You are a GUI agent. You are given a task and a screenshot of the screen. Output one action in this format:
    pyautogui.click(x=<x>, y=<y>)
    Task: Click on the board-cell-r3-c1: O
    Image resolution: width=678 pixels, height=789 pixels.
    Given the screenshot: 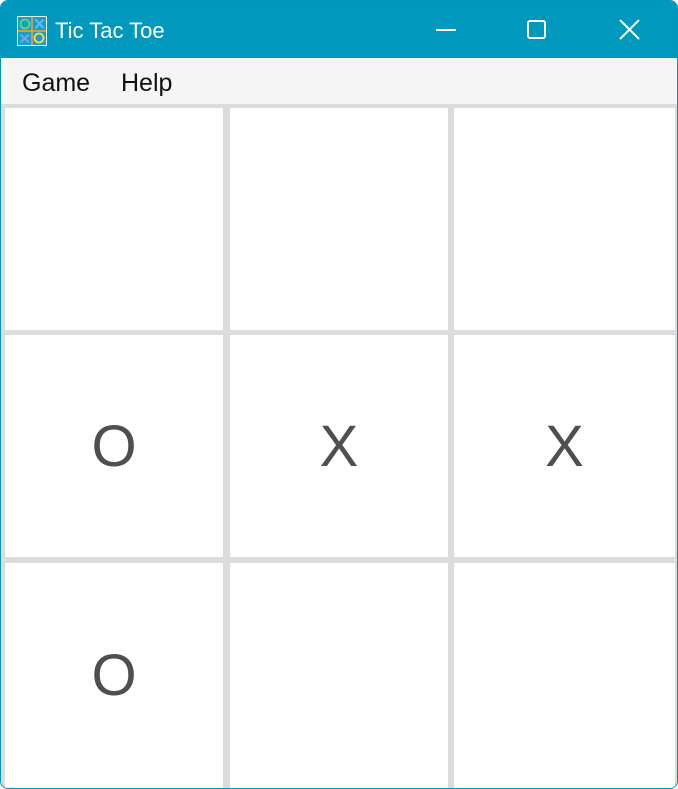 What is the action you would take?
    pyautogui.click(x=114, y=675)
    